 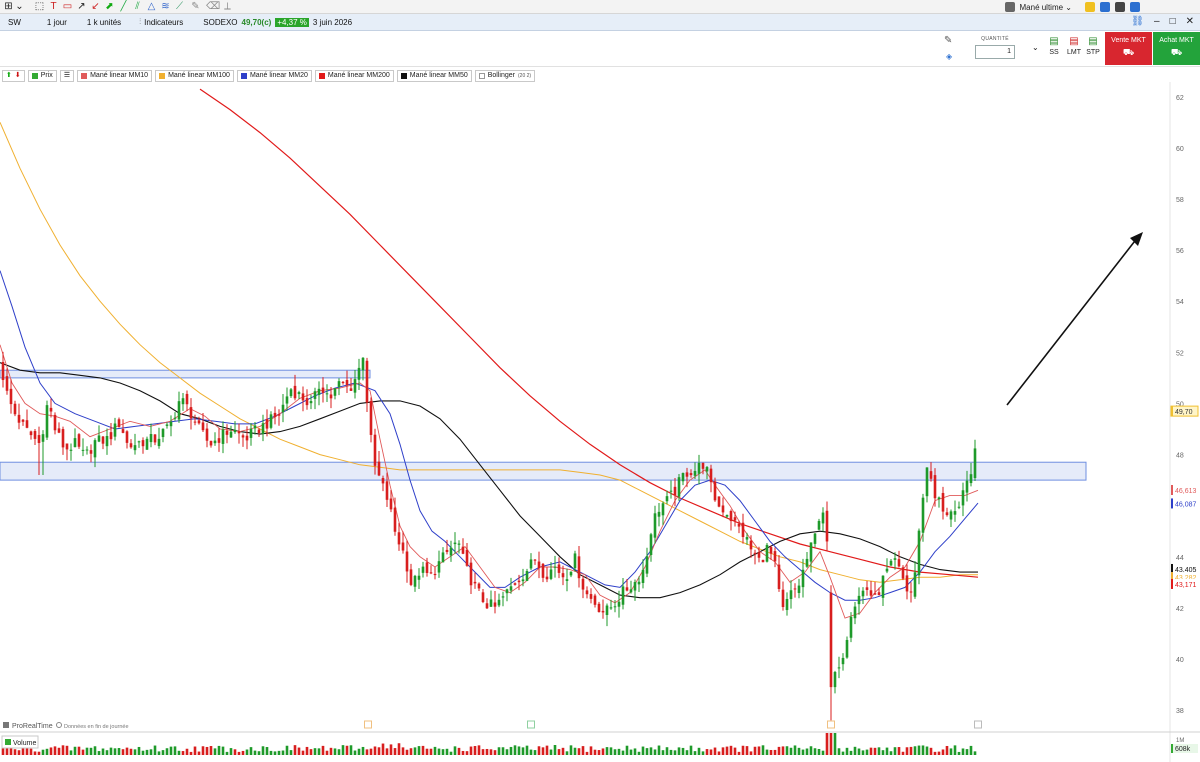 What do you see at coordinates (1180, 660) in the screenshot?
I see `y-tick-label: 40` at bounding box center [1180, 660].